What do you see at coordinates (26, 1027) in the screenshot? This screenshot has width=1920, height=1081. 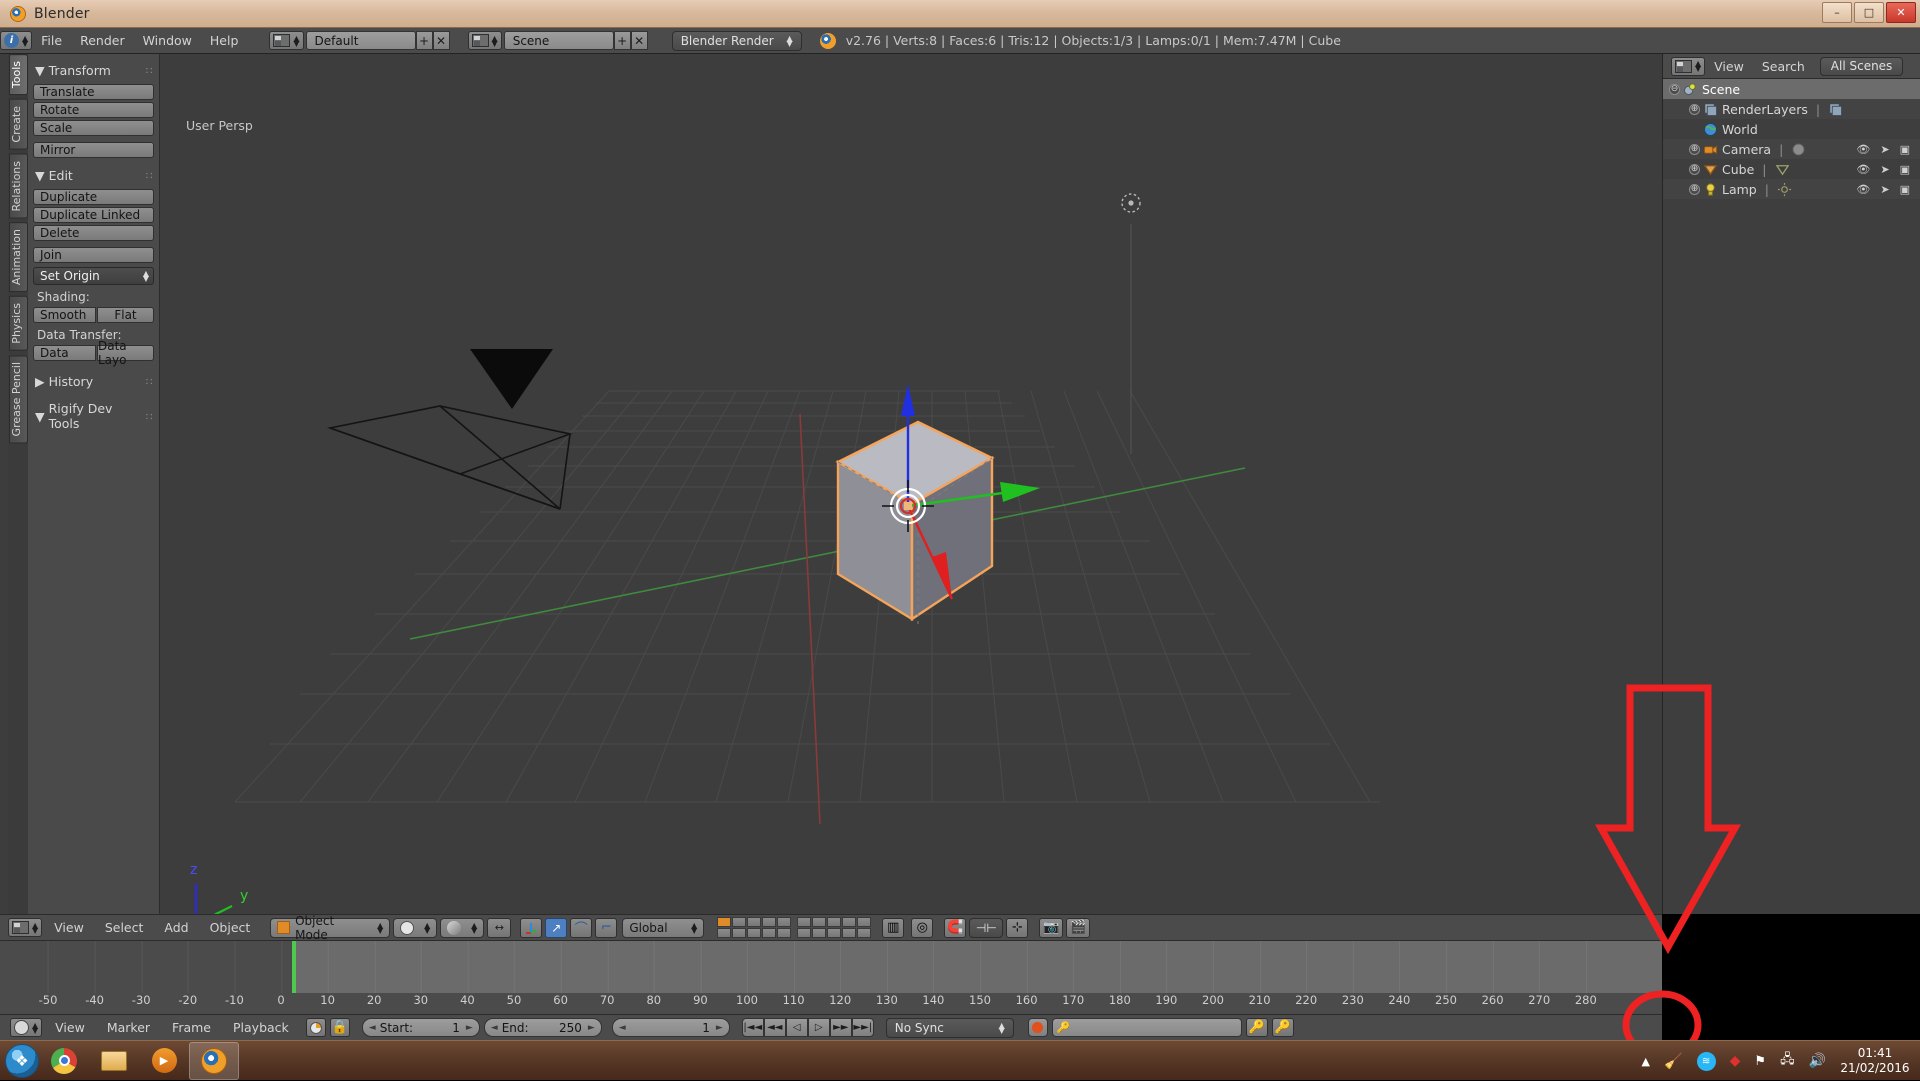 I see `timeline-editor-type-selector: ▲▼` at bounding box center [26, 1027].